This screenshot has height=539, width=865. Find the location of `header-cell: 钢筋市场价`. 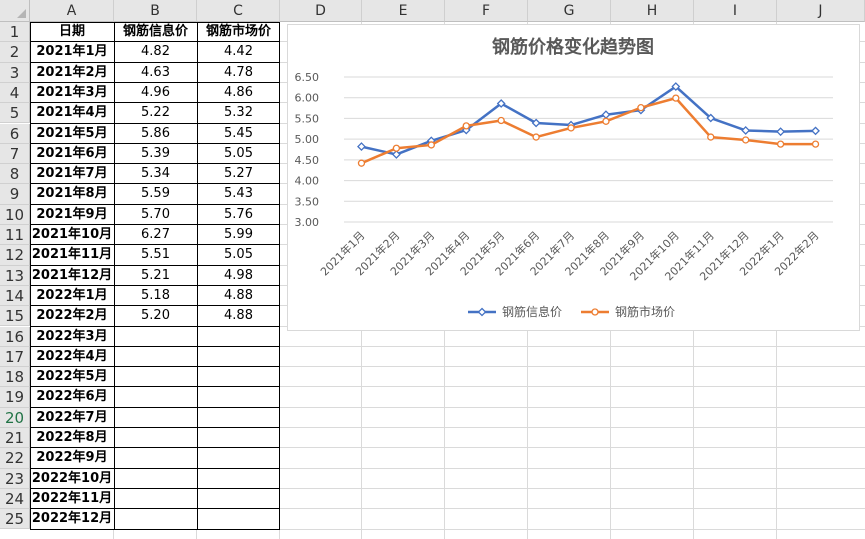

header-cell: 钢筋市场价 is located at coordinates (238, 32).